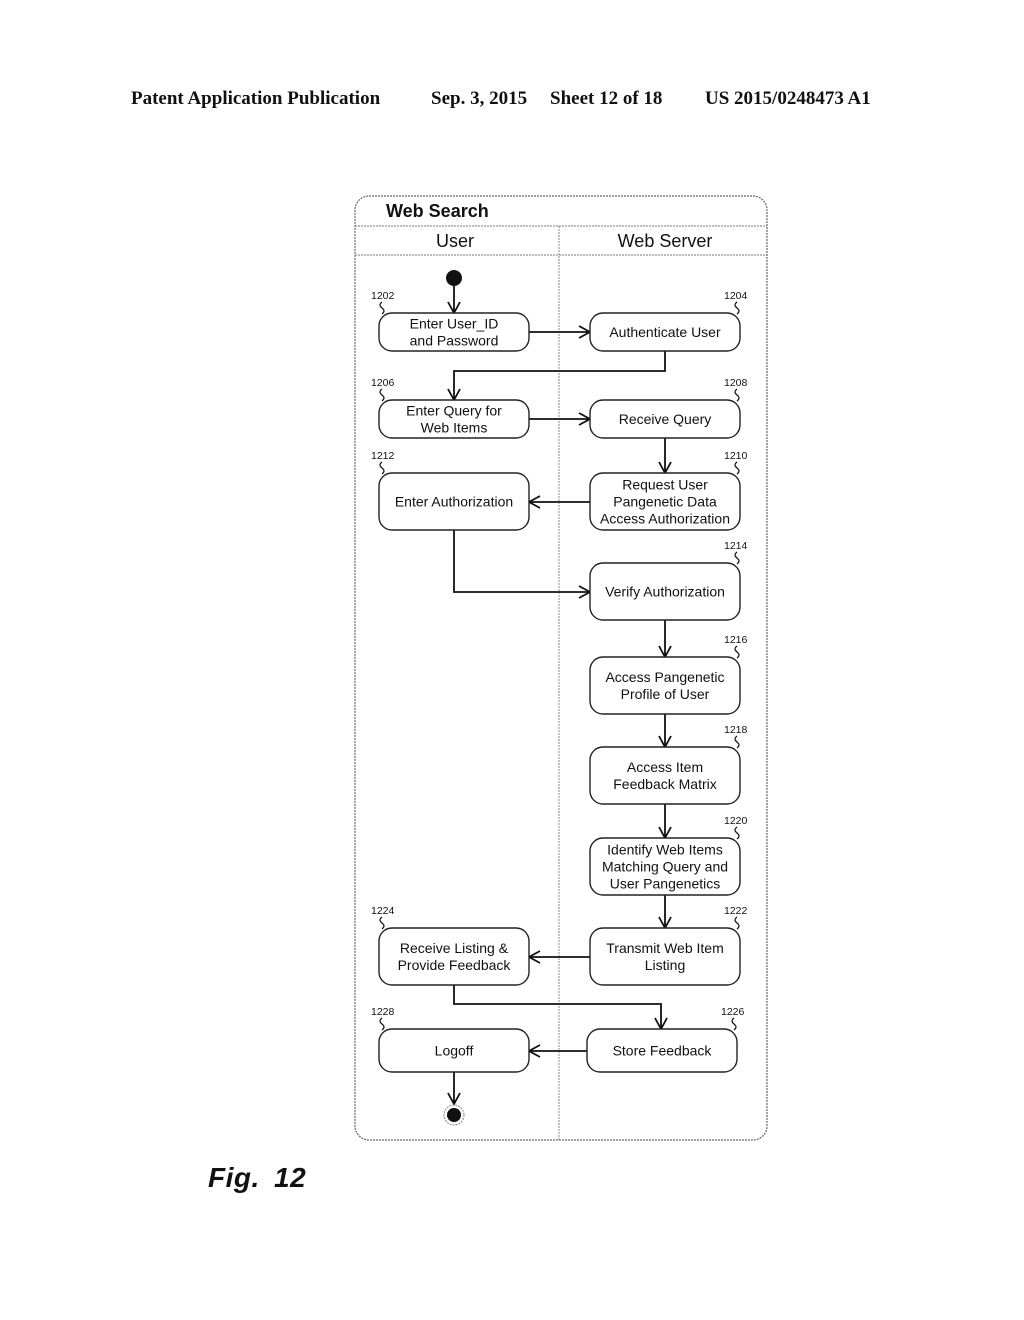 This screenshot has height=1320, width=1024. I want to click on lane-header-server: Web Server, so click(665, 241).